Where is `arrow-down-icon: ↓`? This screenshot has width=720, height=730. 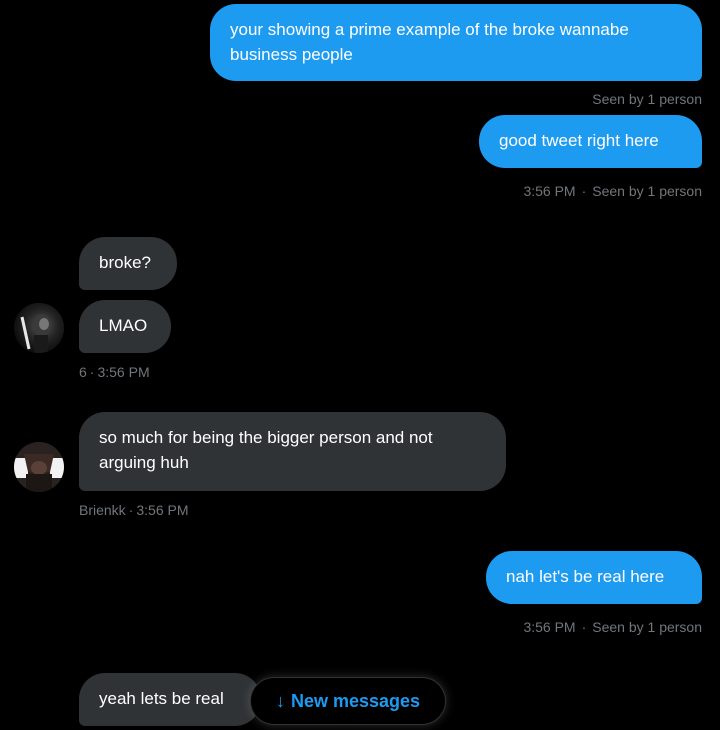 arrow-down-icon: ↓ is located at coordinates (280, 701).